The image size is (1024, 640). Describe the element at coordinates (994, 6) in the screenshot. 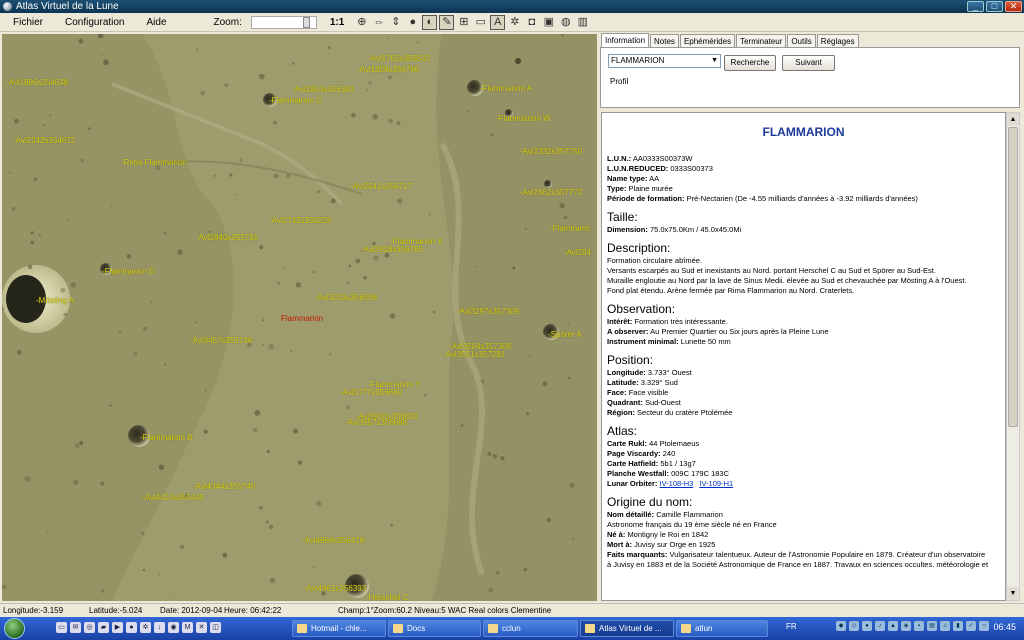

I see `maximize-button: □` at that location.